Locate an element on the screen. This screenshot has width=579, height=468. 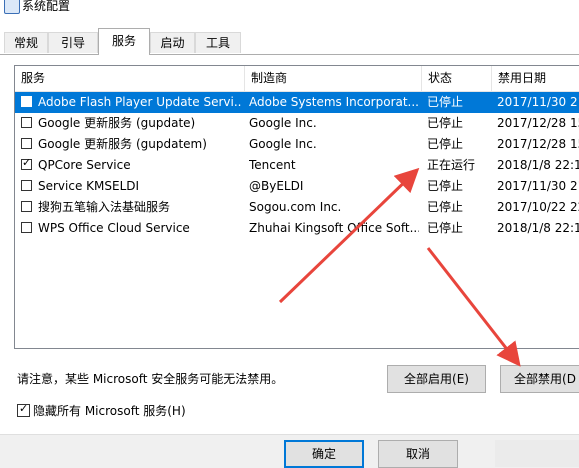
hide-ms-checkbox is located at coordinates (23, 409).